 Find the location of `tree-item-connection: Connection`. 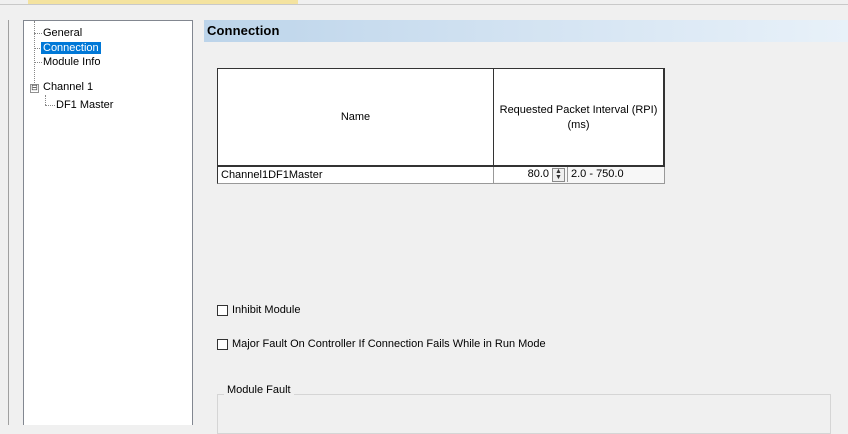

tree-item-connection: Connection is located at coordinates (71, 48).